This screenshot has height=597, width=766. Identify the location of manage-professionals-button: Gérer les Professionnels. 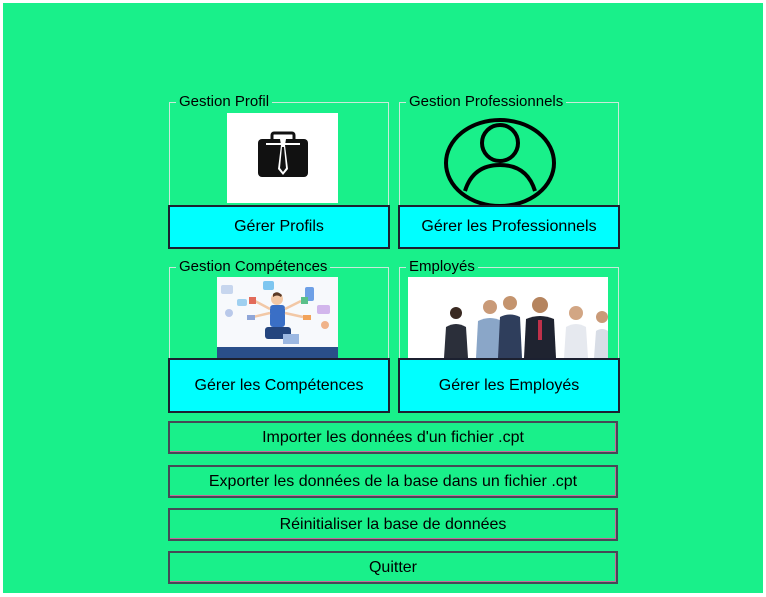
(509, 227).